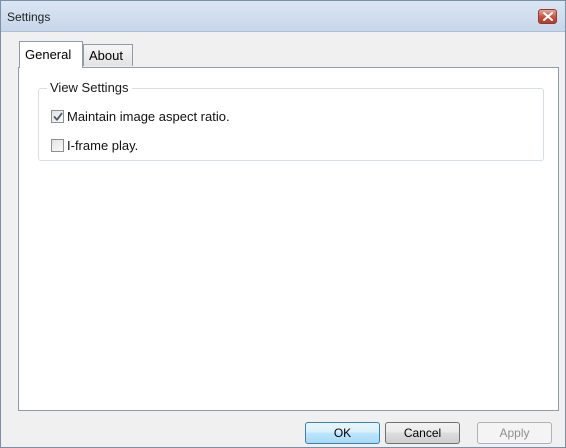  Describe the element at coordinates (57, 145) in the screenshot. I see `iframe-play-checkbox` at that location.